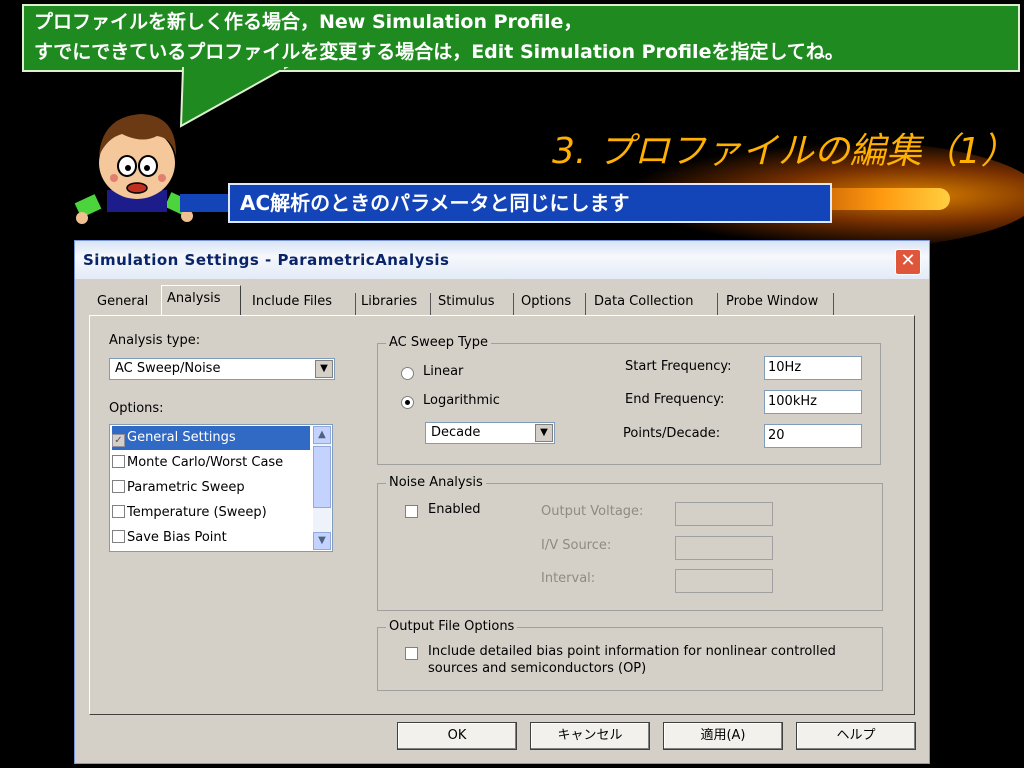 The width and height of the screenshot is (1024, 768). I want to click on apply-button: 適用(A), so click(723, 736).